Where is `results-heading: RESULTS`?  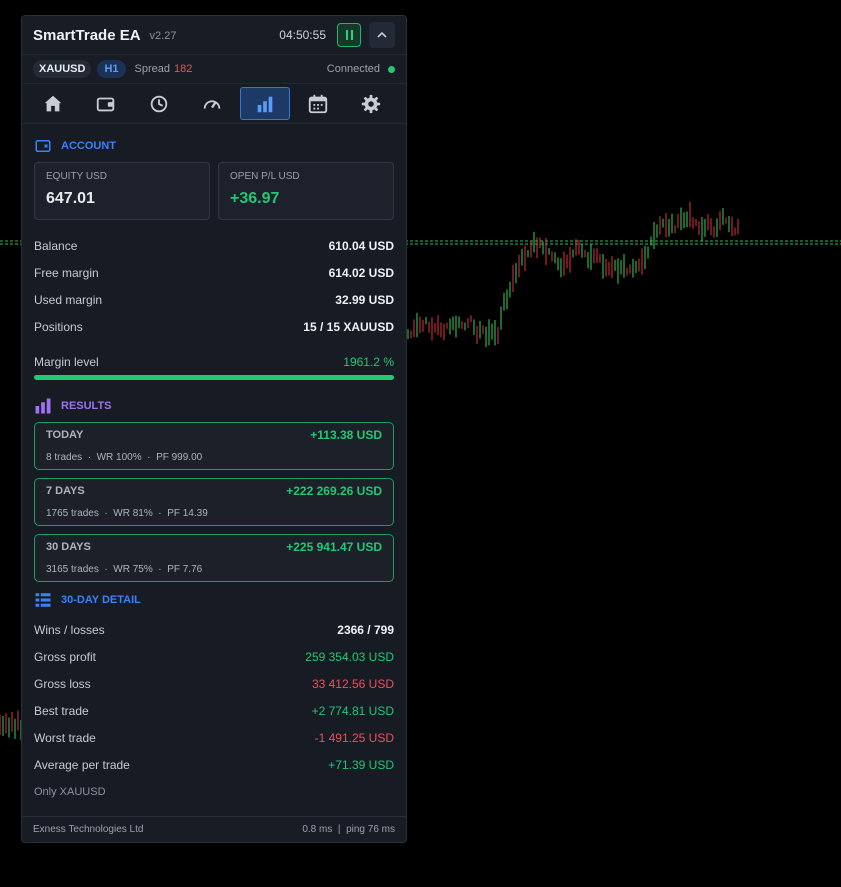 results-heading: RESULTS is located at coordinates (86, 406).